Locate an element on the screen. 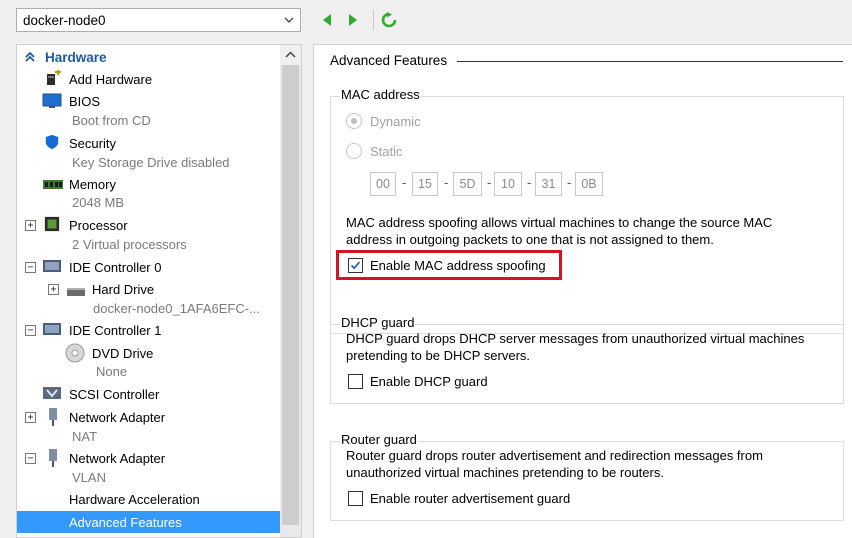  vm-selector-dropdown: docker-node0 is located at coordinates (158, 20).